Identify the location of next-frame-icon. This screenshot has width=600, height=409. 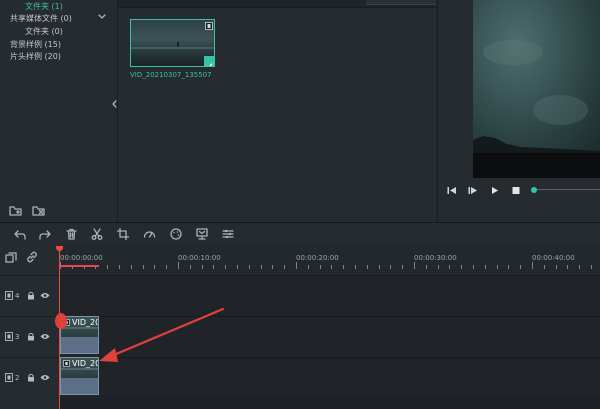
(473, 190).